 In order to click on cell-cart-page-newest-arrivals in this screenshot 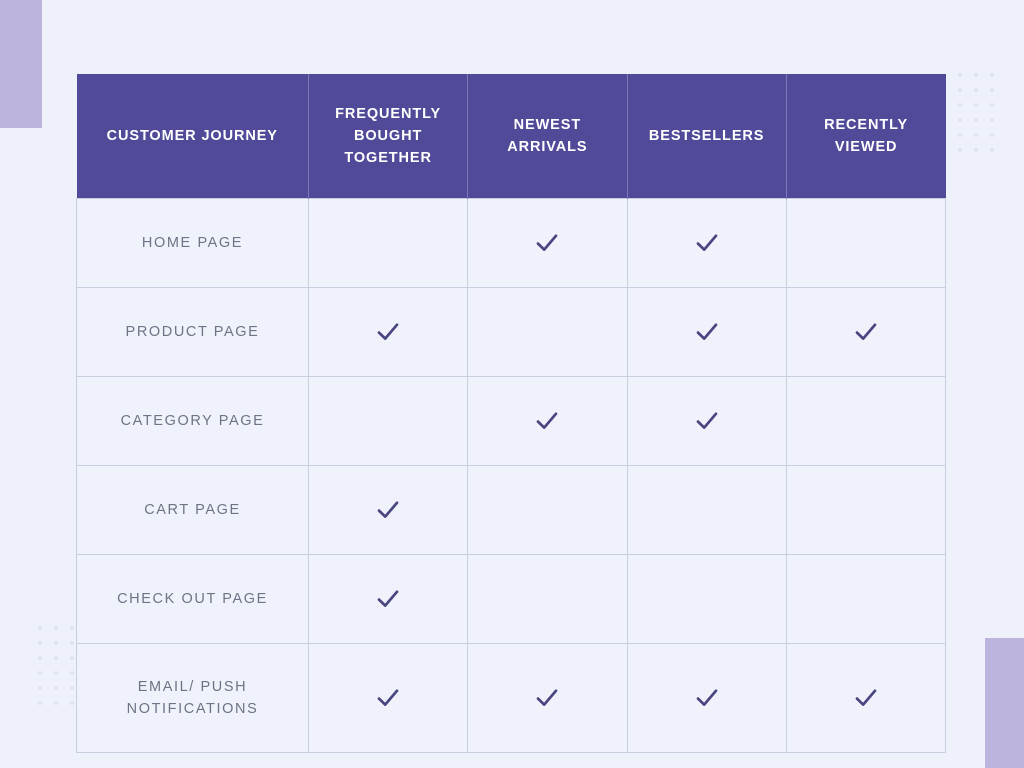, I will do `click(547, 510)`.